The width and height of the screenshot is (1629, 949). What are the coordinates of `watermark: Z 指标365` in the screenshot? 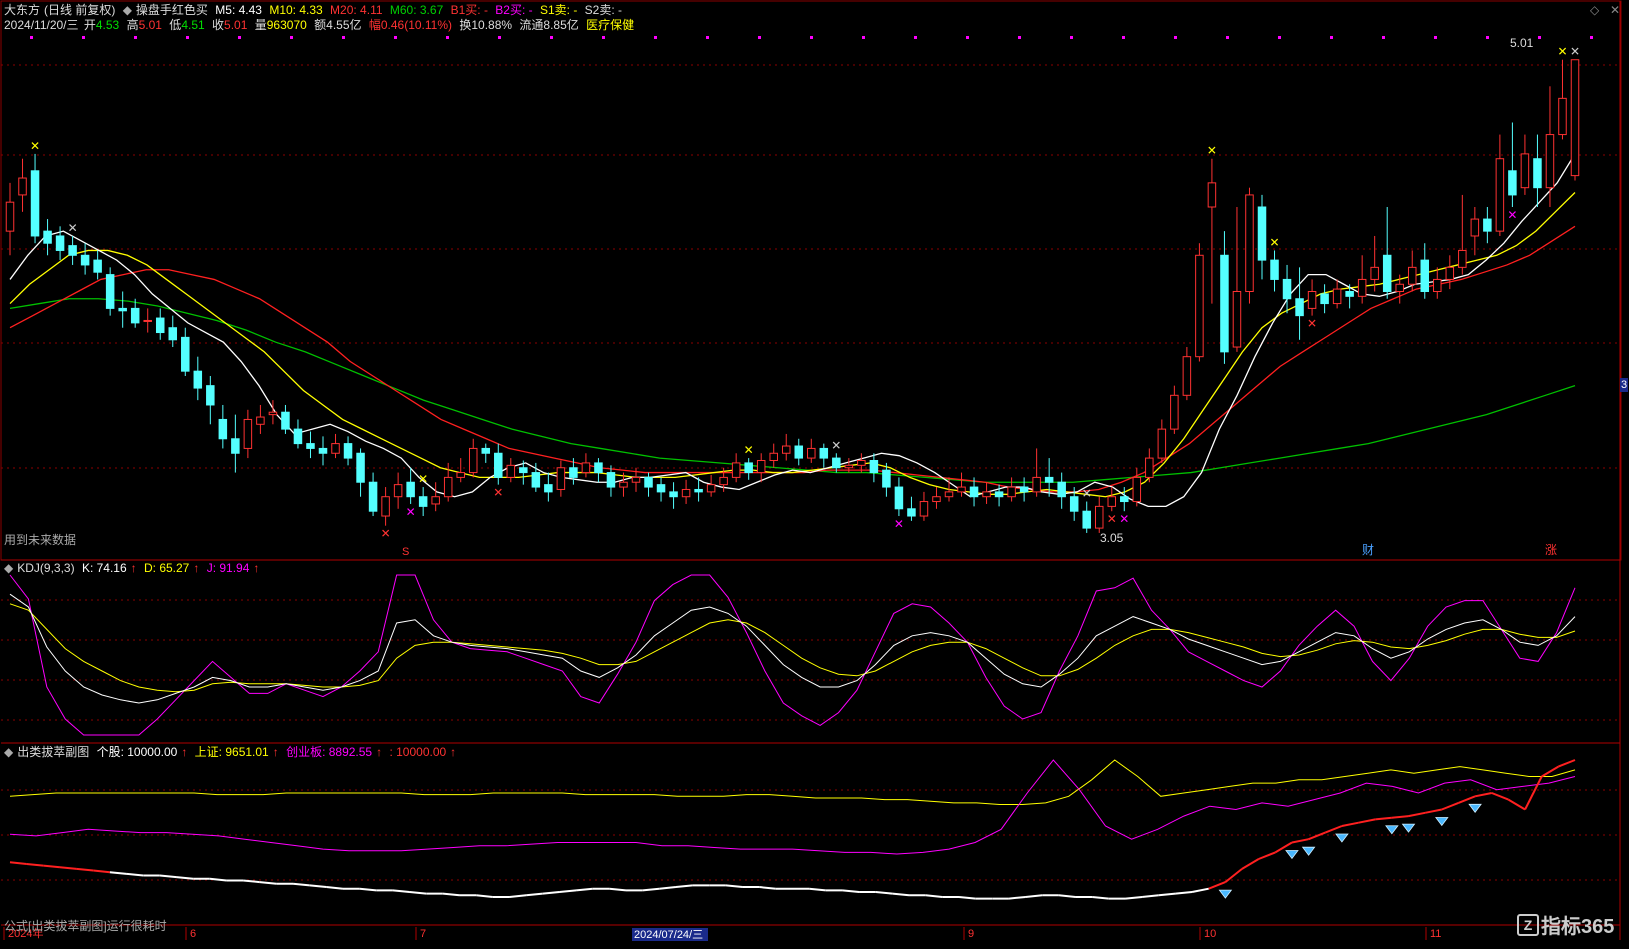 It's located at (1565, 924).